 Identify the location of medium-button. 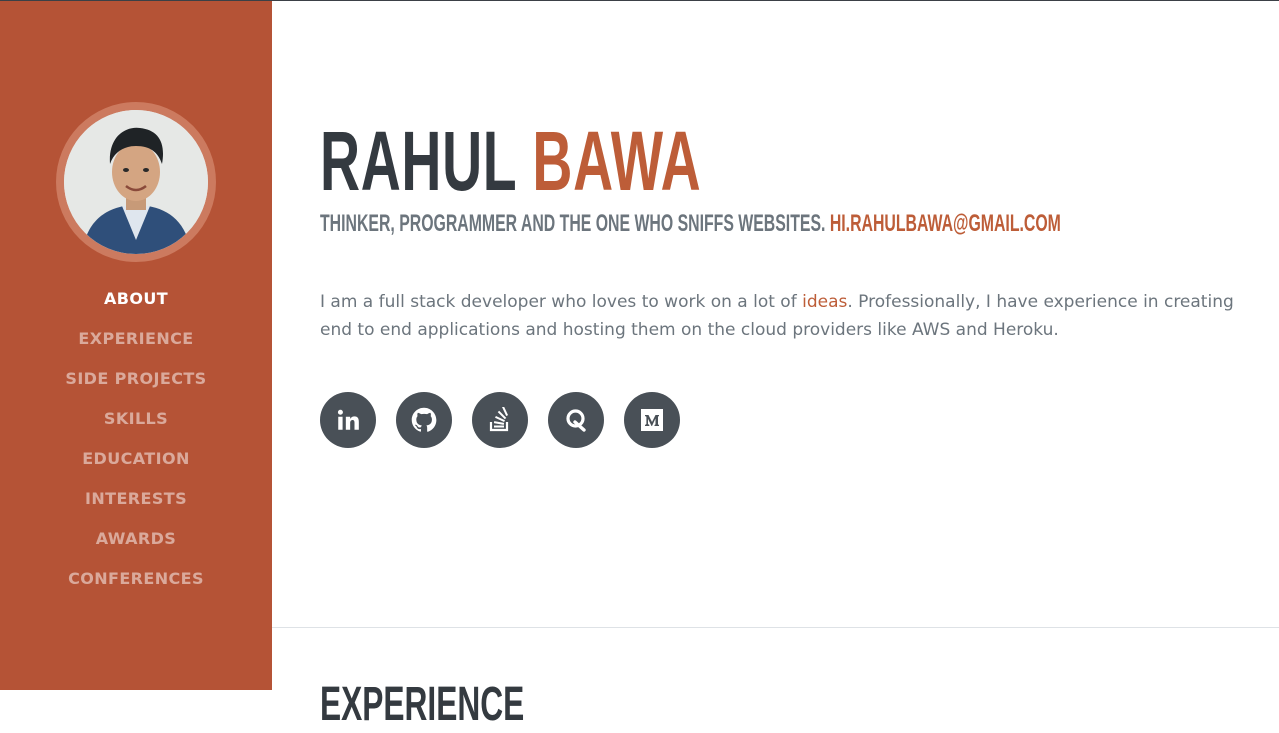
(652, 420).